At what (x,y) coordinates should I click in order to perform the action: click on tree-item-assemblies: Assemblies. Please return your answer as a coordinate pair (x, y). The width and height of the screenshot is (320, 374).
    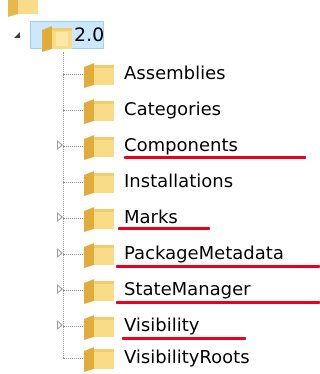
    Looking at the image, I should click on (160, 74).